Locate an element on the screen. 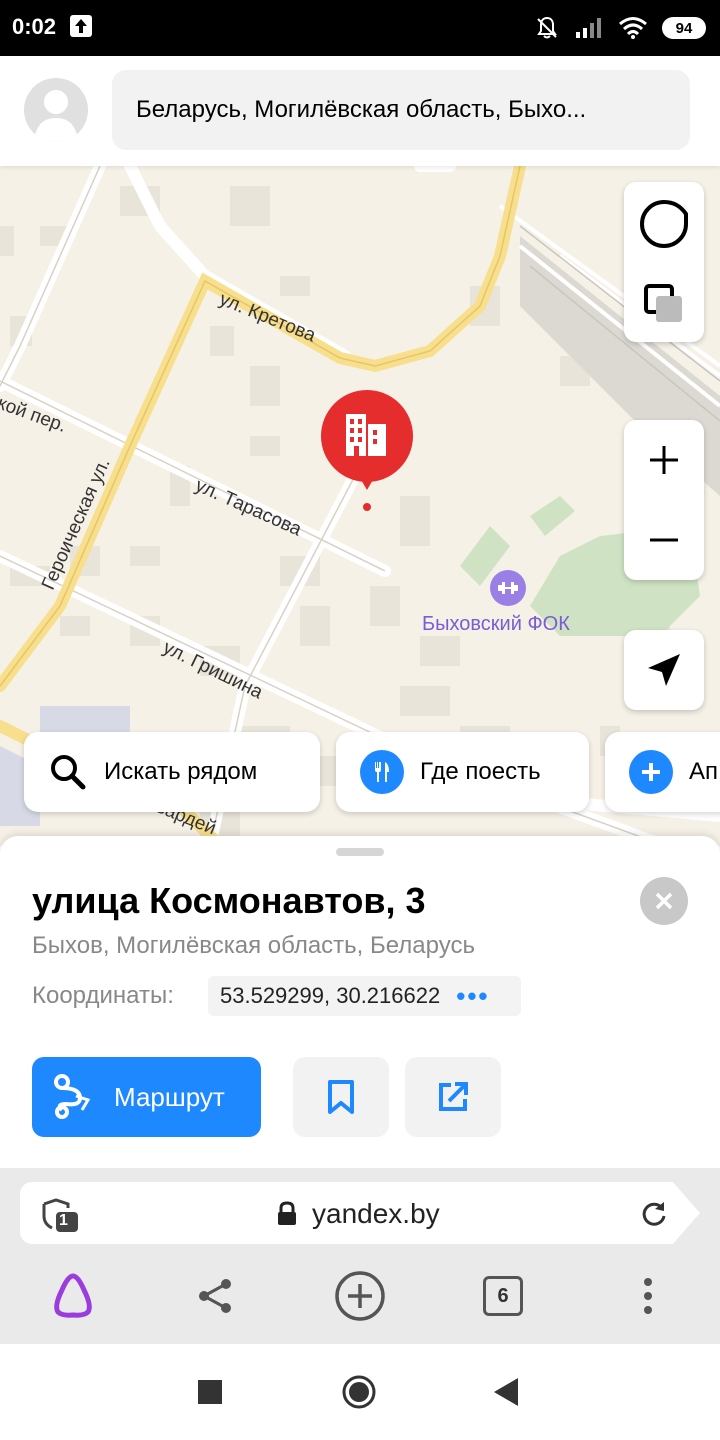 The image size is (720, 1440). new-tab-icon is located at coordinates (360, 1296).